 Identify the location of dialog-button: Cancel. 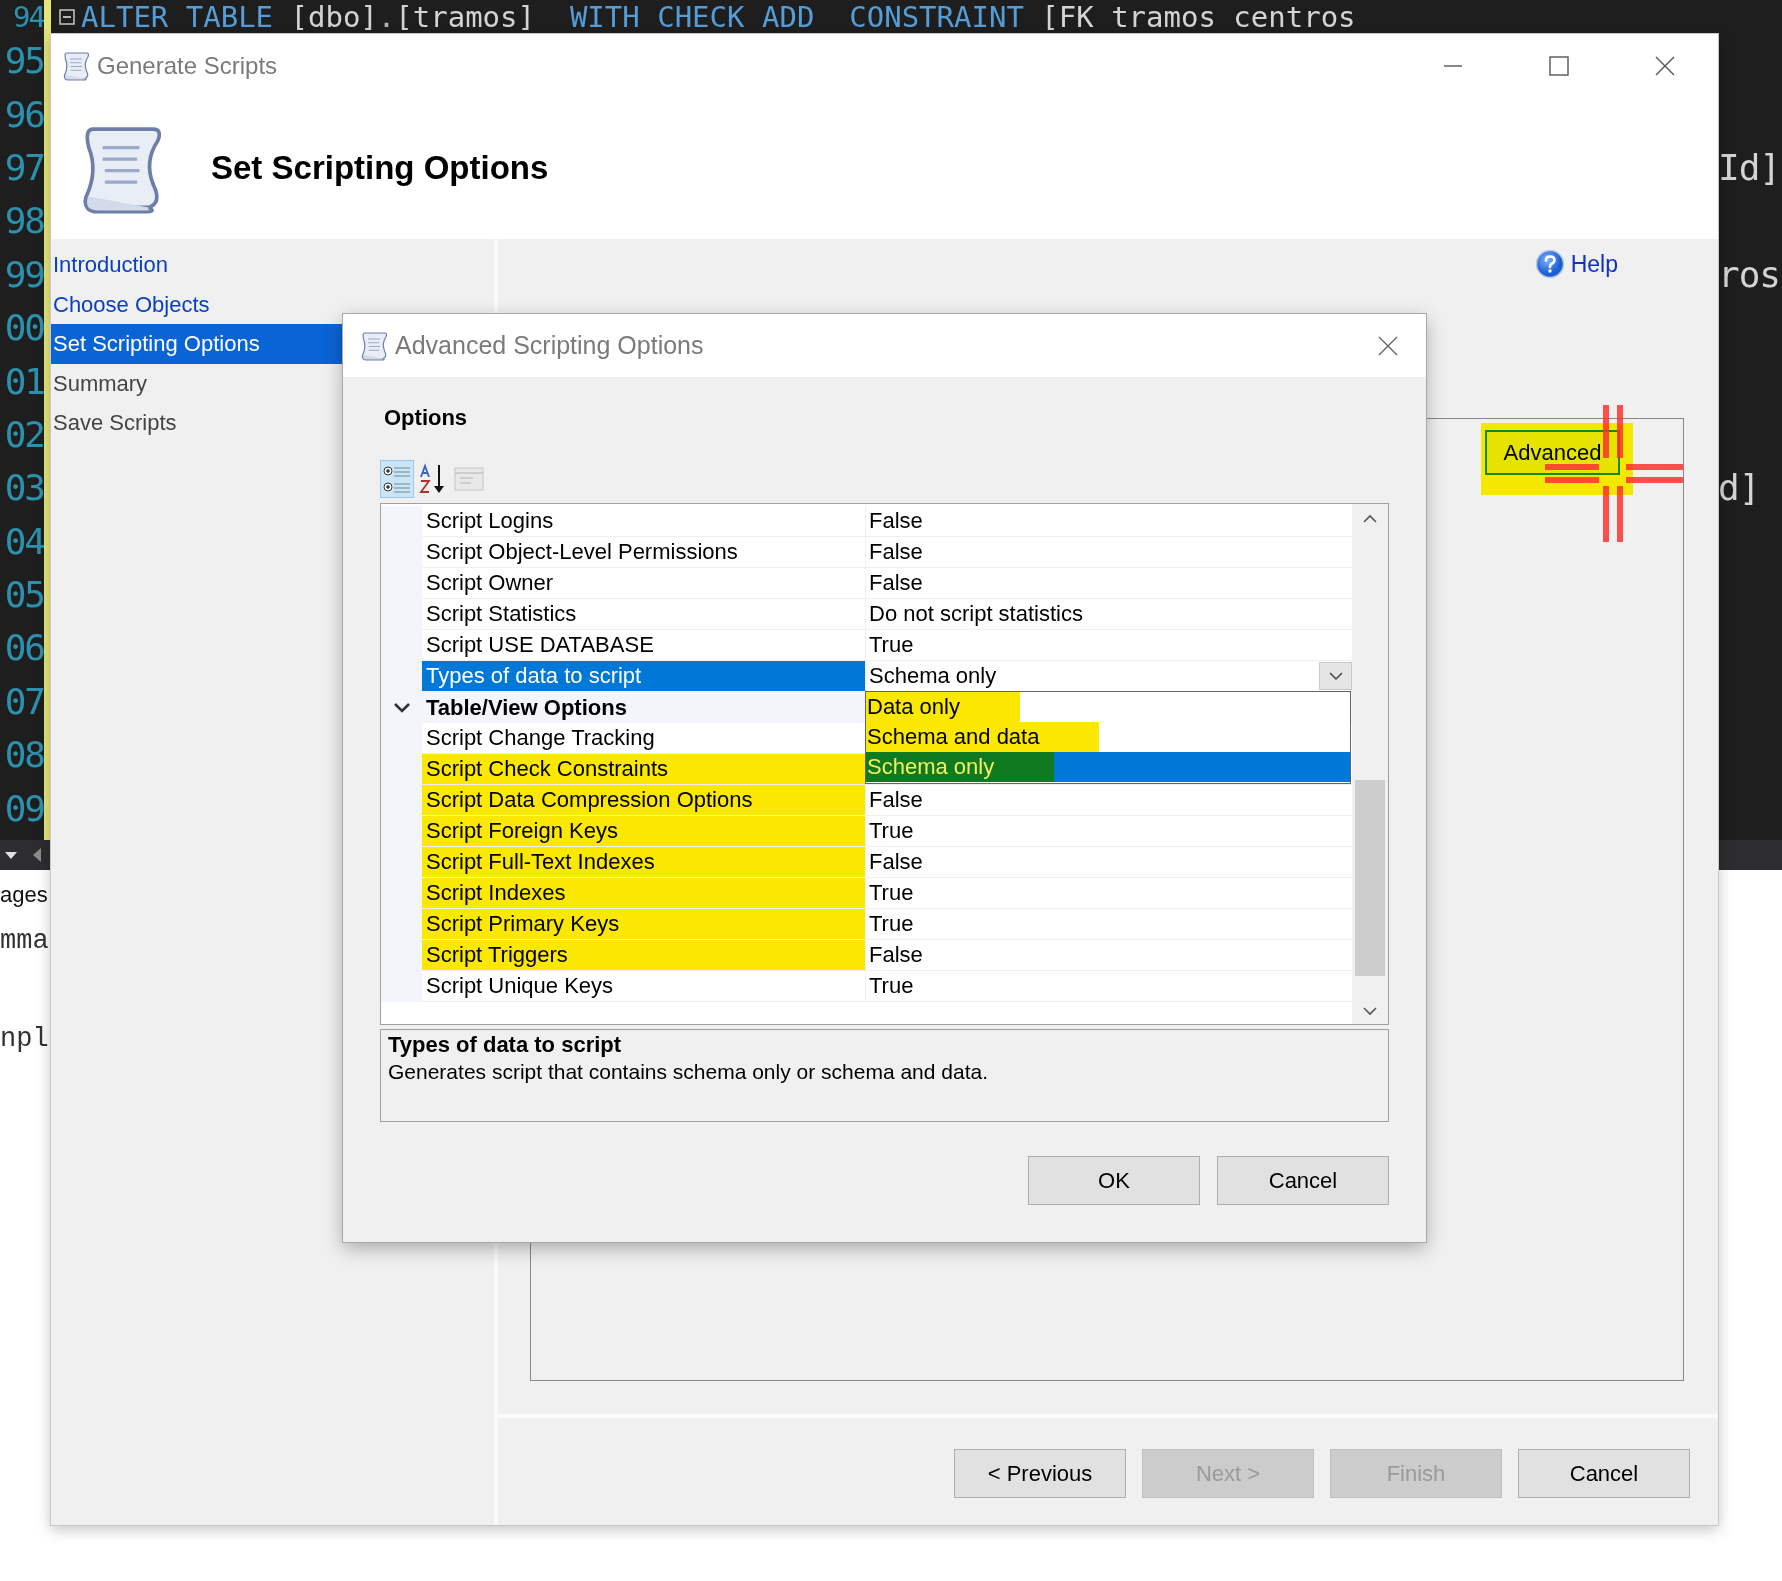
(1303, 1180).